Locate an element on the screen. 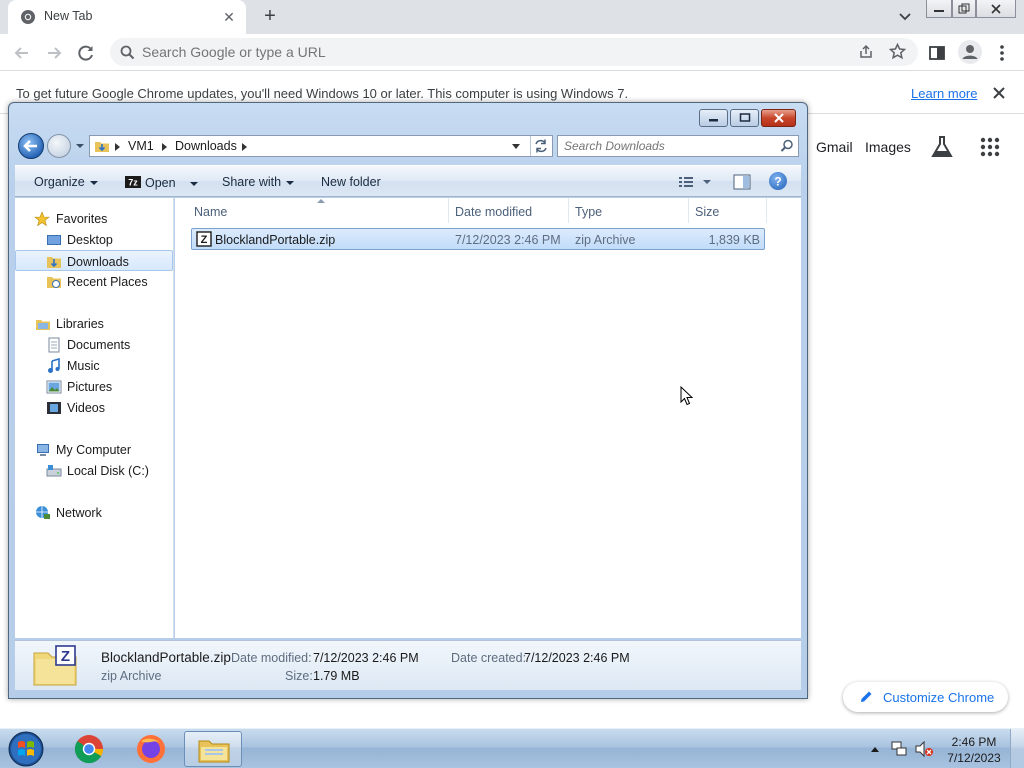  explorer-back-button is located at coordinates (31, 146).